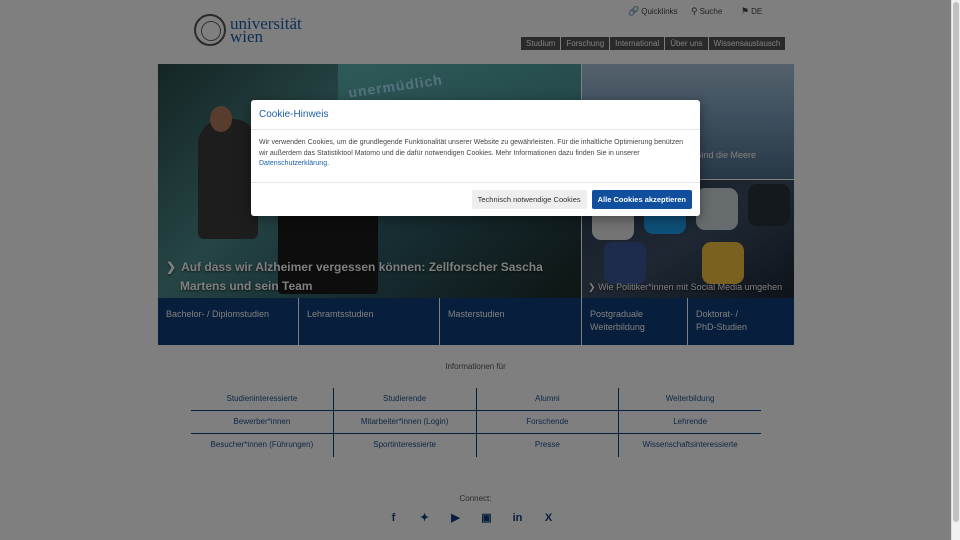  What do you see at coordinates (641, 199) in the screenshot?
I see `accept-all-cookies-button: Alle Cookies akzeptieren` at bounding box center [641, 199].